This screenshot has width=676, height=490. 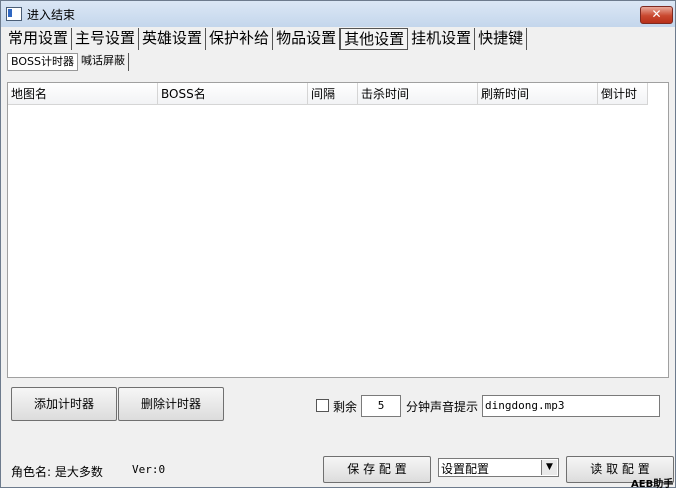 What do you see at coordinates (42, 62) in the screenshot?
I see `subtab-boss-timer: BOSS计时器` at bounding box center [42, 62].